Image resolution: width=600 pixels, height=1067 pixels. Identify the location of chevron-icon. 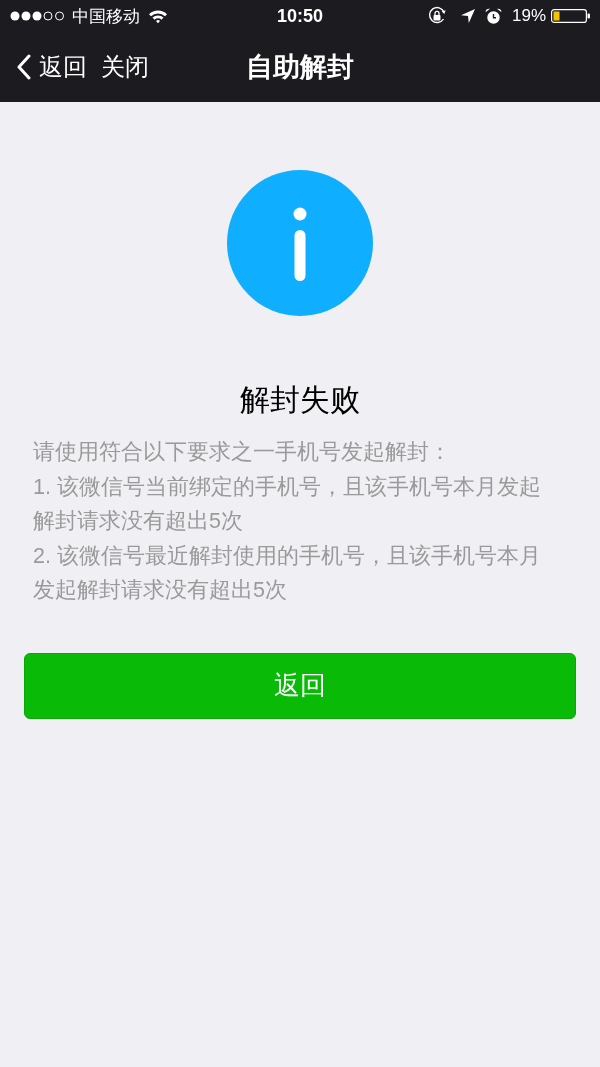
(23, 67).